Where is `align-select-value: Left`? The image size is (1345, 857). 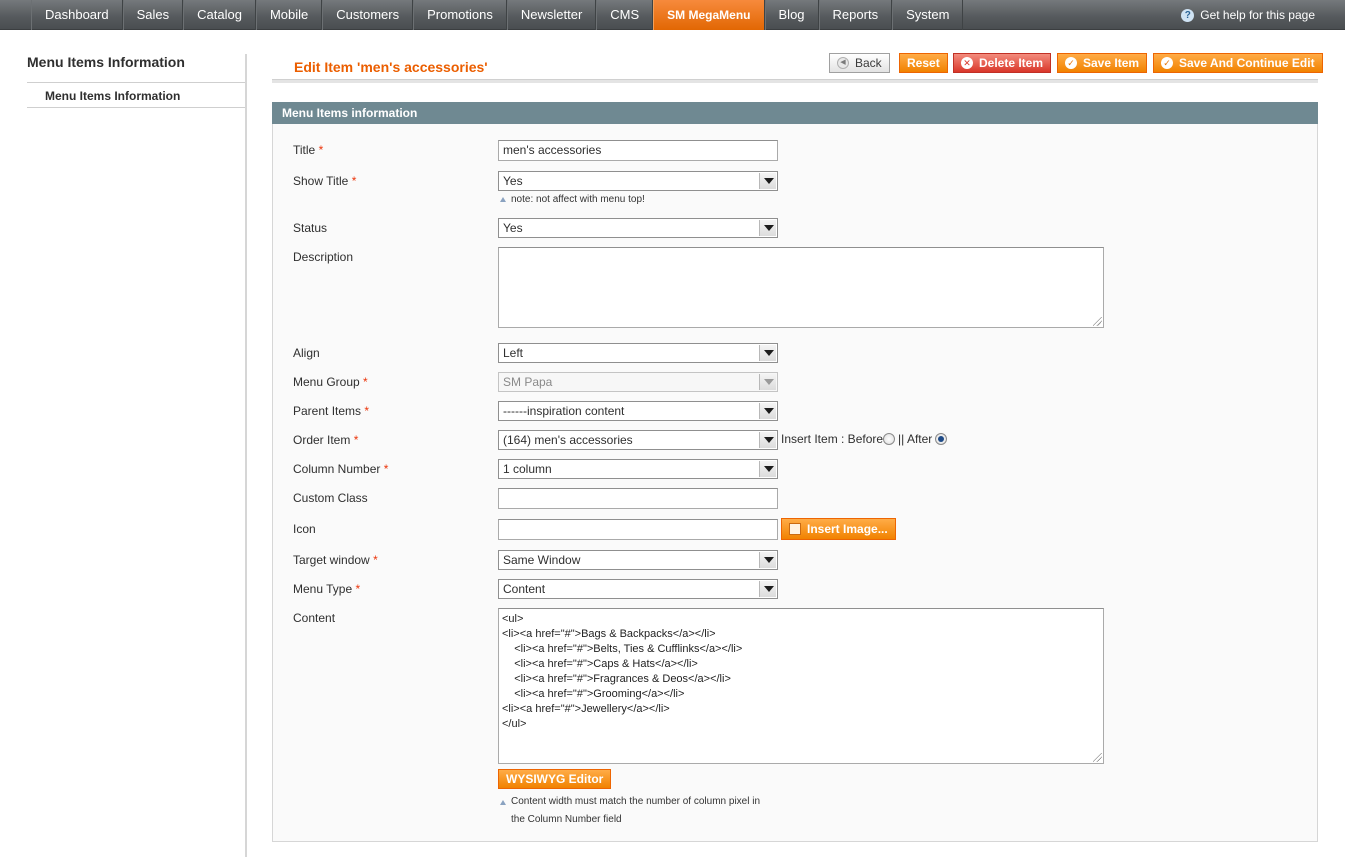
align-select-value: Left is located at coordinates (513, 353).